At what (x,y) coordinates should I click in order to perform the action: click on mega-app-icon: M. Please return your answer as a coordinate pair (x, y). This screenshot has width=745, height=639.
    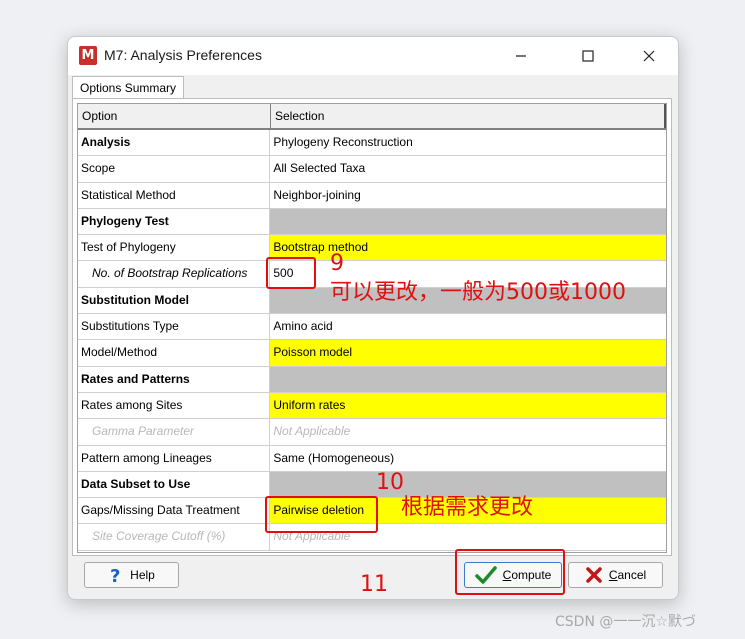
    Looking at the image, I should click on (88, 55).